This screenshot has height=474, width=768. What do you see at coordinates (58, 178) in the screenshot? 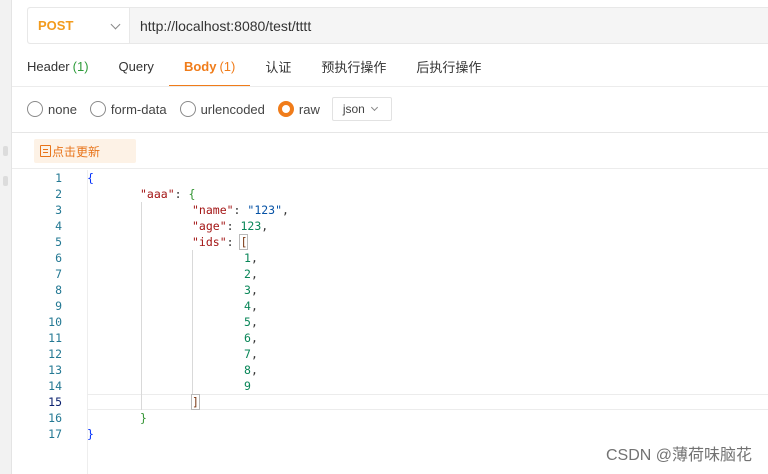
I see `line-number: 1` at bounding box center [58, 178].